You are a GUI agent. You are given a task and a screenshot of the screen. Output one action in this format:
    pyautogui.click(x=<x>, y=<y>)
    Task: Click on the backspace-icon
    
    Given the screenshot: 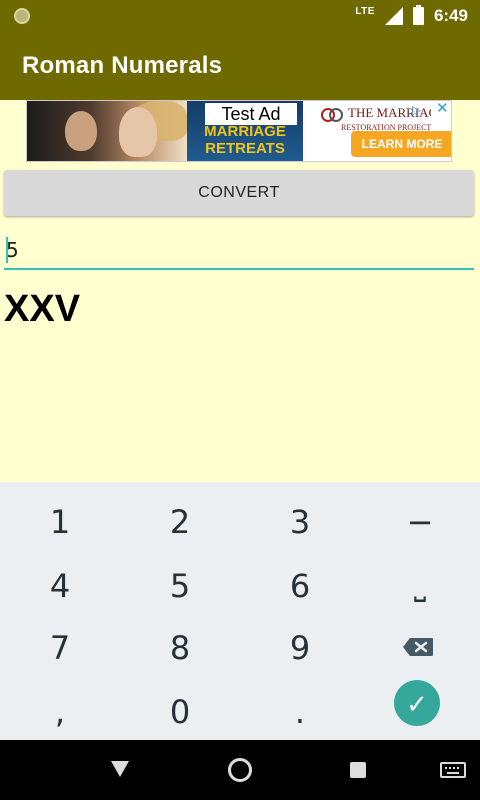 What is the action you would take?
    pyautogui.click(x=418, y=647)
    